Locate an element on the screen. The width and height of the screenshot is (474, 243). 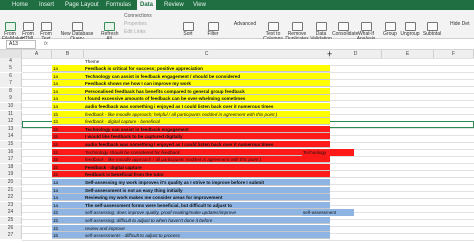
column-header-f: F is located at coordinates (454, 54).